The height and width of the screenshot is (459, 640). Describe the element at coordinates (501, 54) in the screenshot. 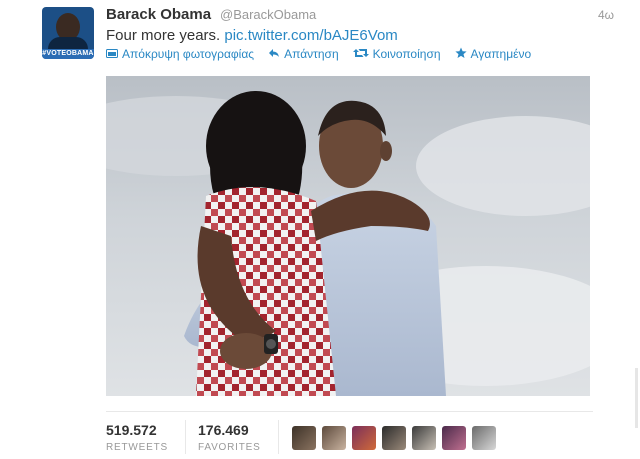

I see `favorite-label: Αγαπημένο` at that location.